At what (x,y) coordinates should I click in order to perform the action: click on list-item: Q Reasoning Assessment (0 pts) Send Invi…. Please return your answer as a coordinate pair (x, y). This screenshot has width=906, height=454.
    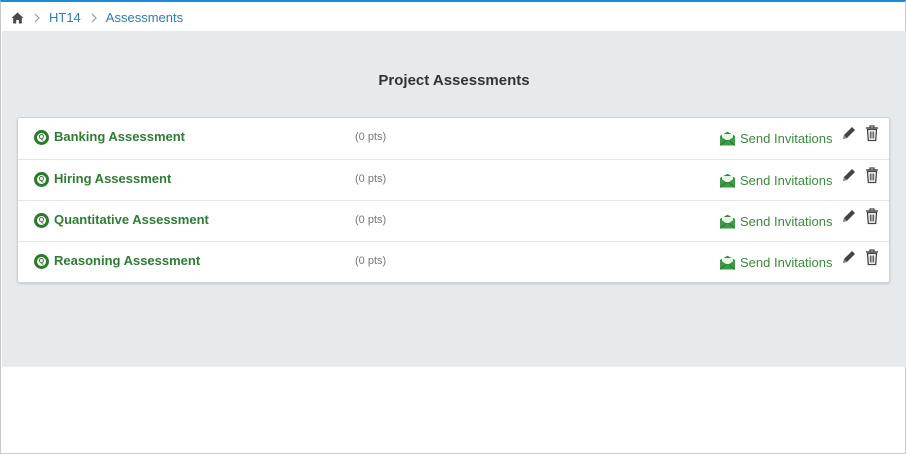
    Looking at the image, I should click on (453, 261).